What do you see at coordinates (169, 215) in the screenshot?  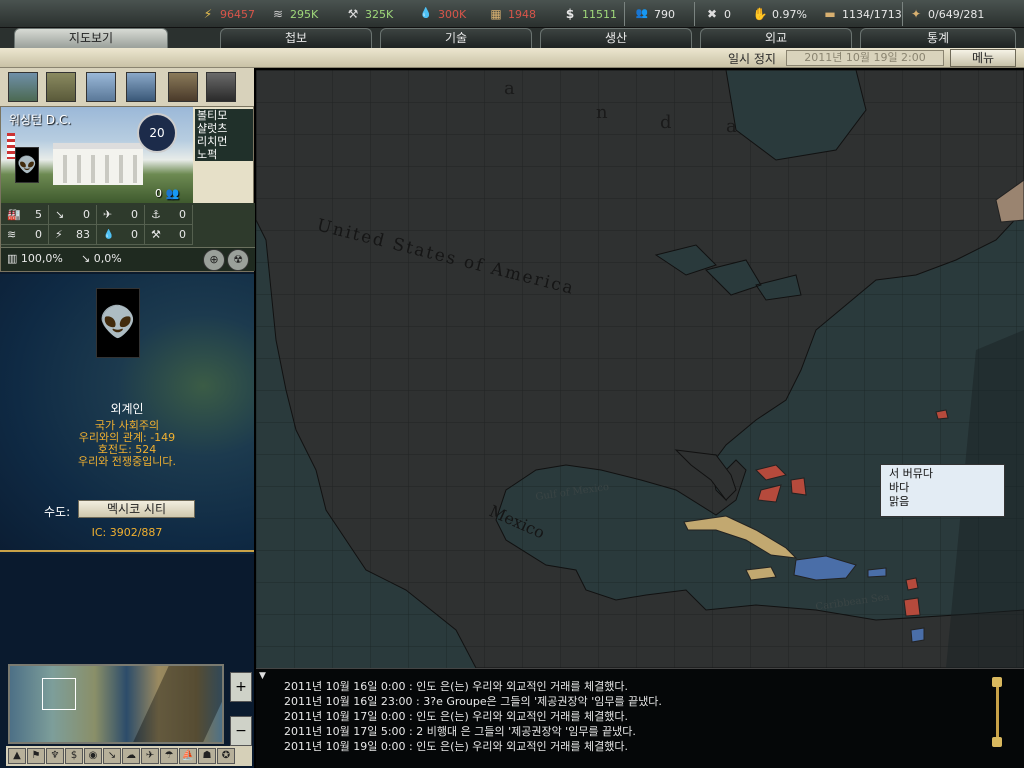 I see `building-naval-base: ⚓ 0` at bounding box center [169, 215].